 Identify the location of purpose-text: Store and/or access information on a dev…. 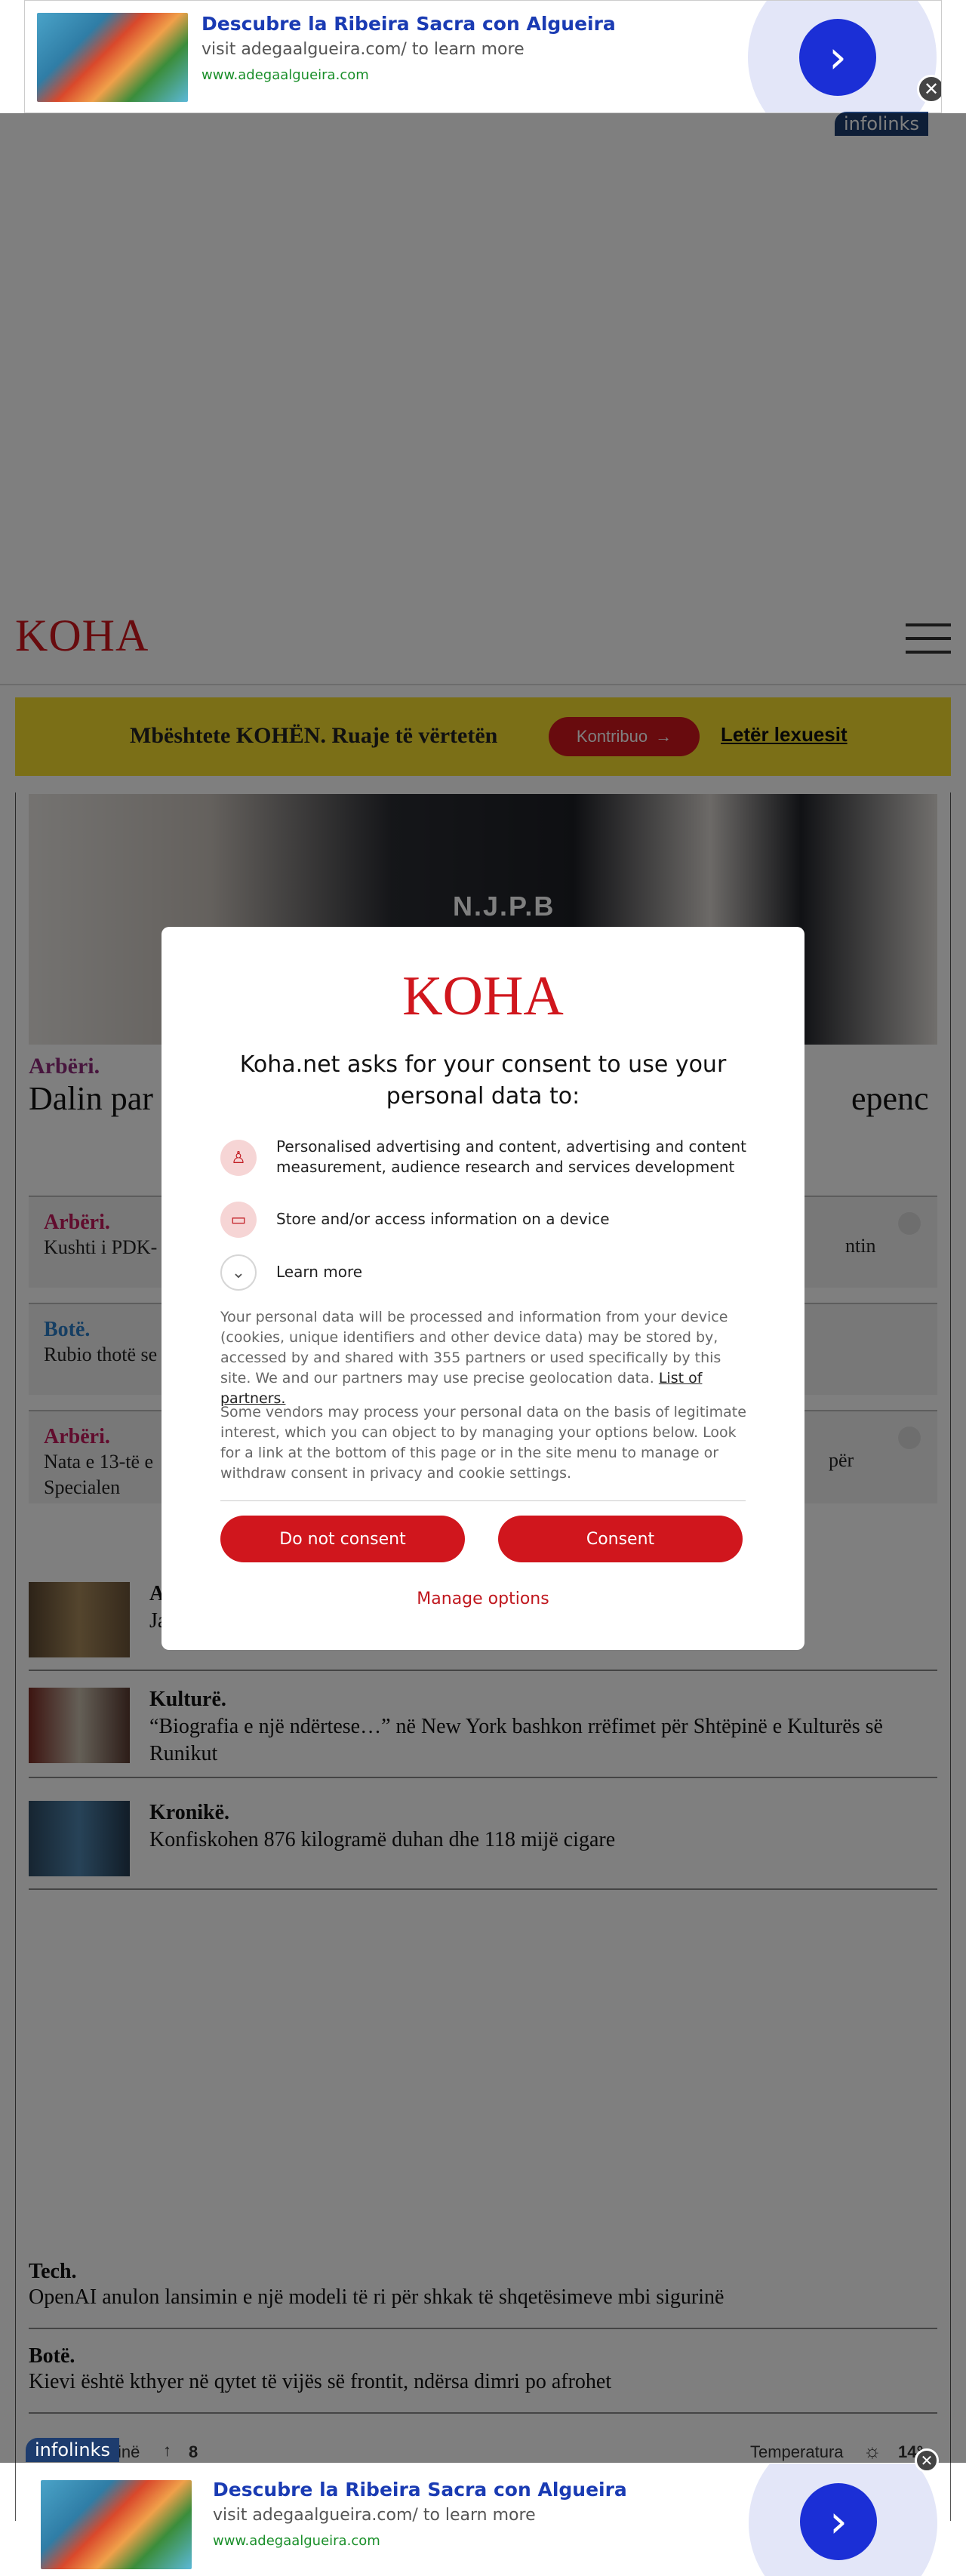
(443, 1219).